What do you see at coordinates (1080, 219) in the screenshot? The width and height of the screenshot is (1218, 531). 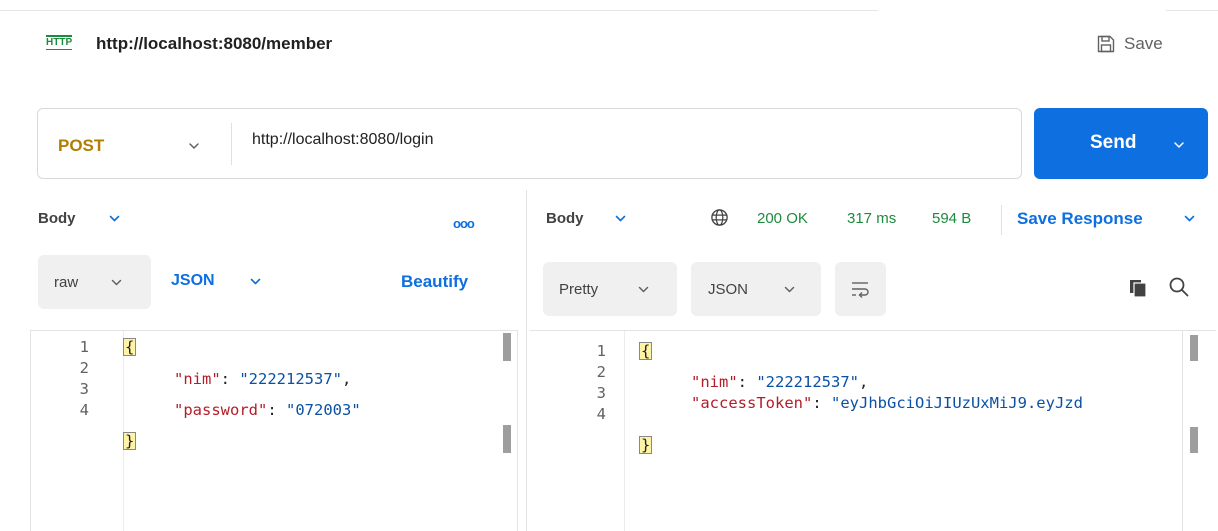 I see `save-response-button: Save Response` at bounding box center [1080, 219].